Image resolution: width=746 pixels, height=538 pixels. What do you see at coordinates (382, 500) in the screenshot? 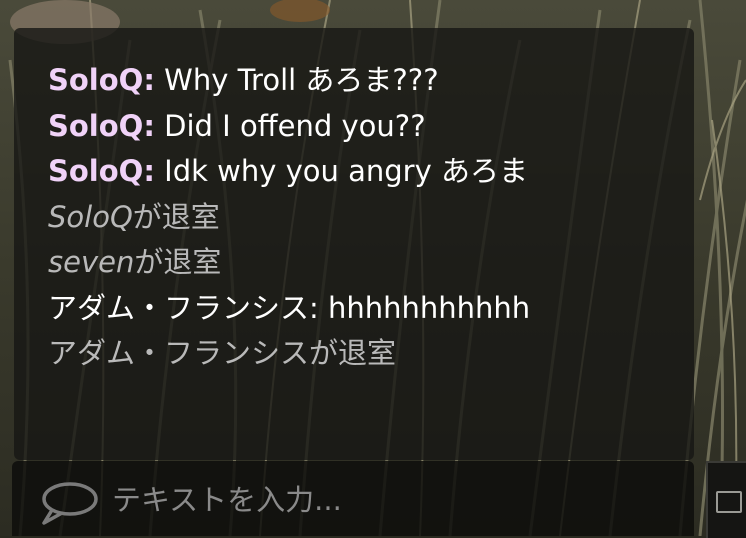
I see `chat-text-input` at bounding box center [382, 500].